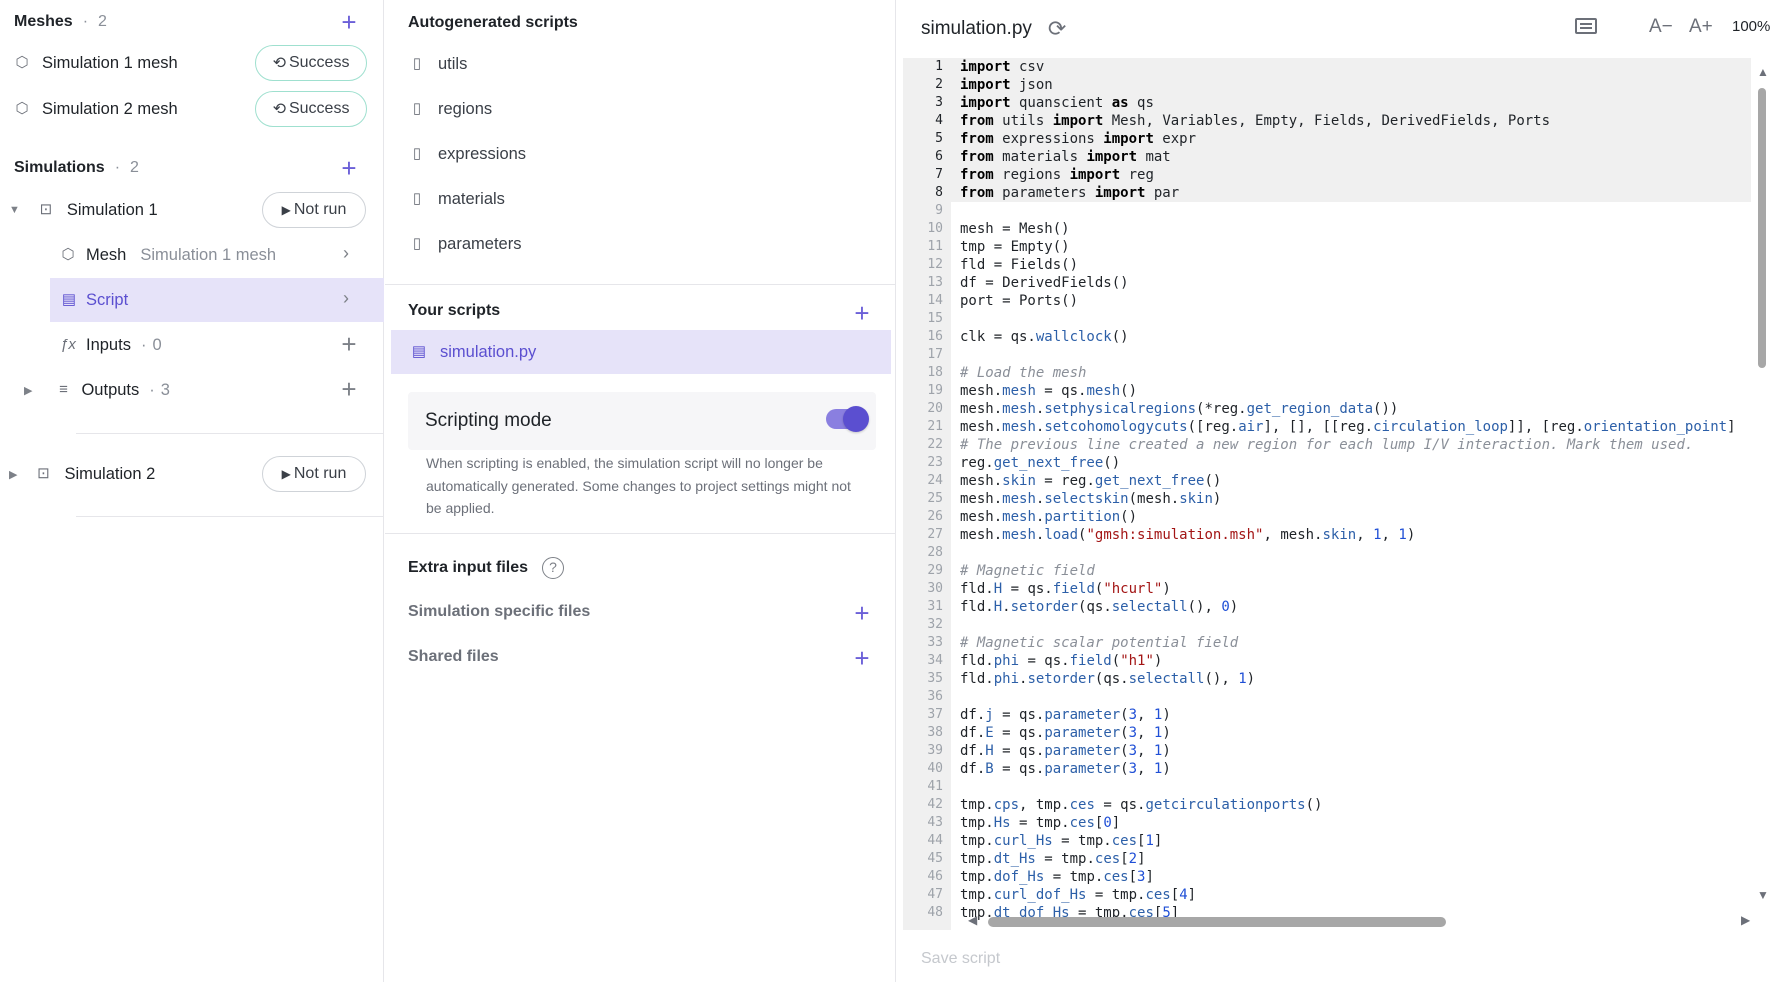  I want to click on autogen-script-utils: ▯ utils, so click(437, 64).